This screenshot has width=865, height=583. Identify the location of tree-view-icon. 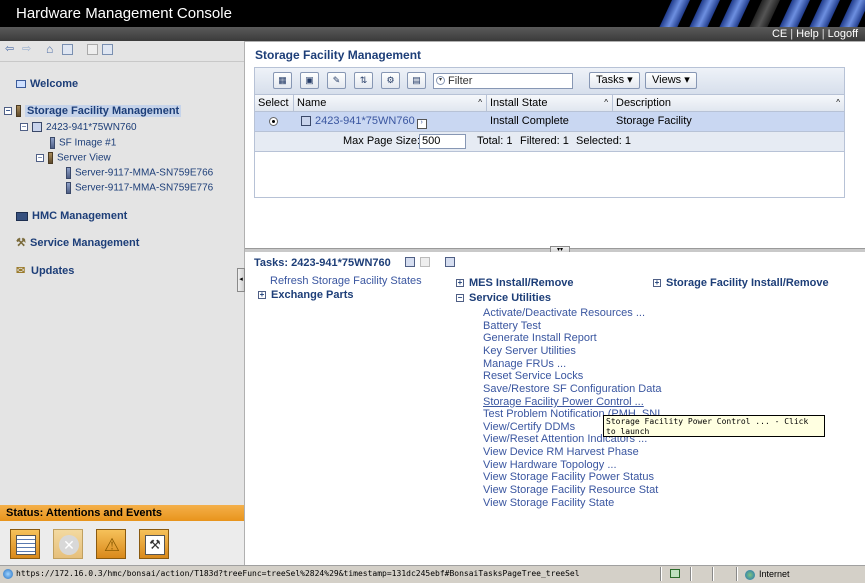
(67, 49).